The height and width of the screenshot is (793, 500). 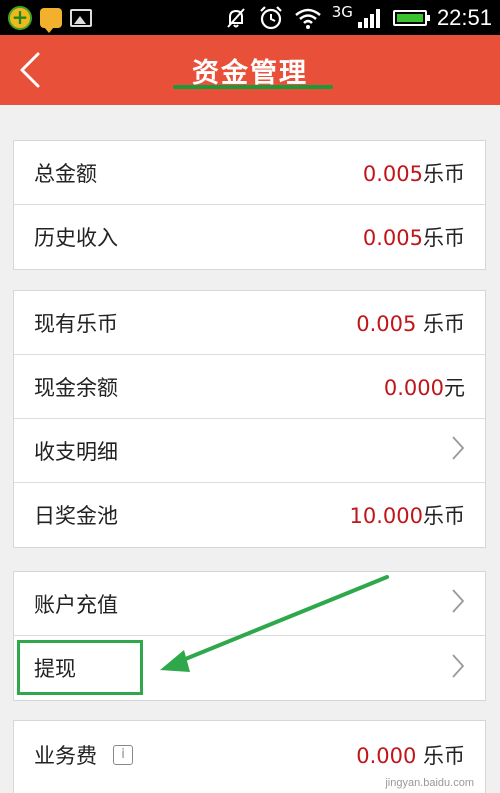 What do you see at coordinates (249, 237) in the screenshot?
I see `list-item-history-income: 历史收入 0.005乐币` at bounding box center [249, 237].